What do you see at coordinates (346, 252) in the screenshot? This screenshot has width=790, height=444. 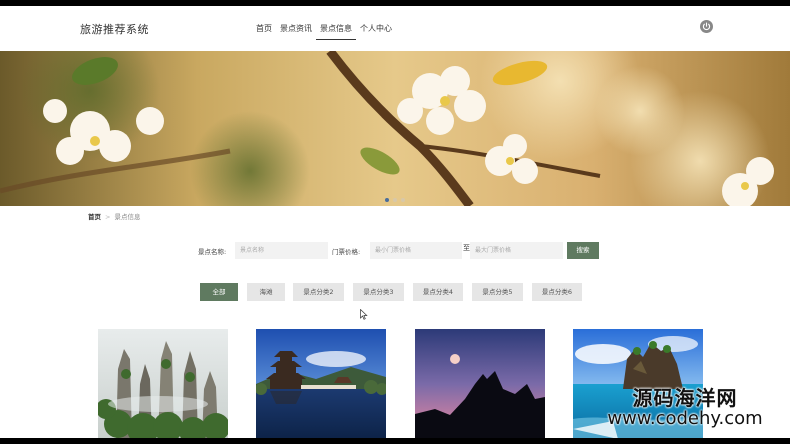 I see `price-label: 门票价格:` at bounding box center [346, 252].